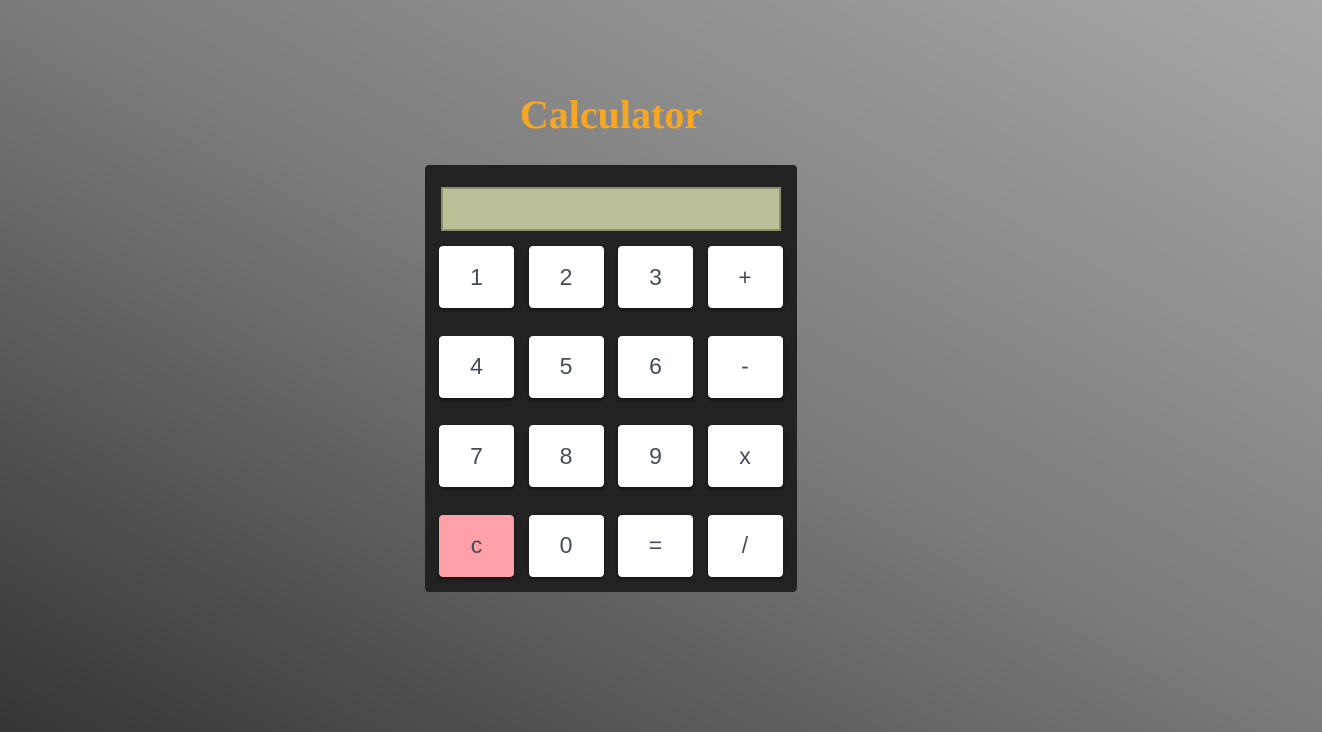 Image resolution: width=1322 pixels, height=732 pixels. Describe the element at coordinates (745, 277) in the screenshot. I see `add-button: +` at that location.